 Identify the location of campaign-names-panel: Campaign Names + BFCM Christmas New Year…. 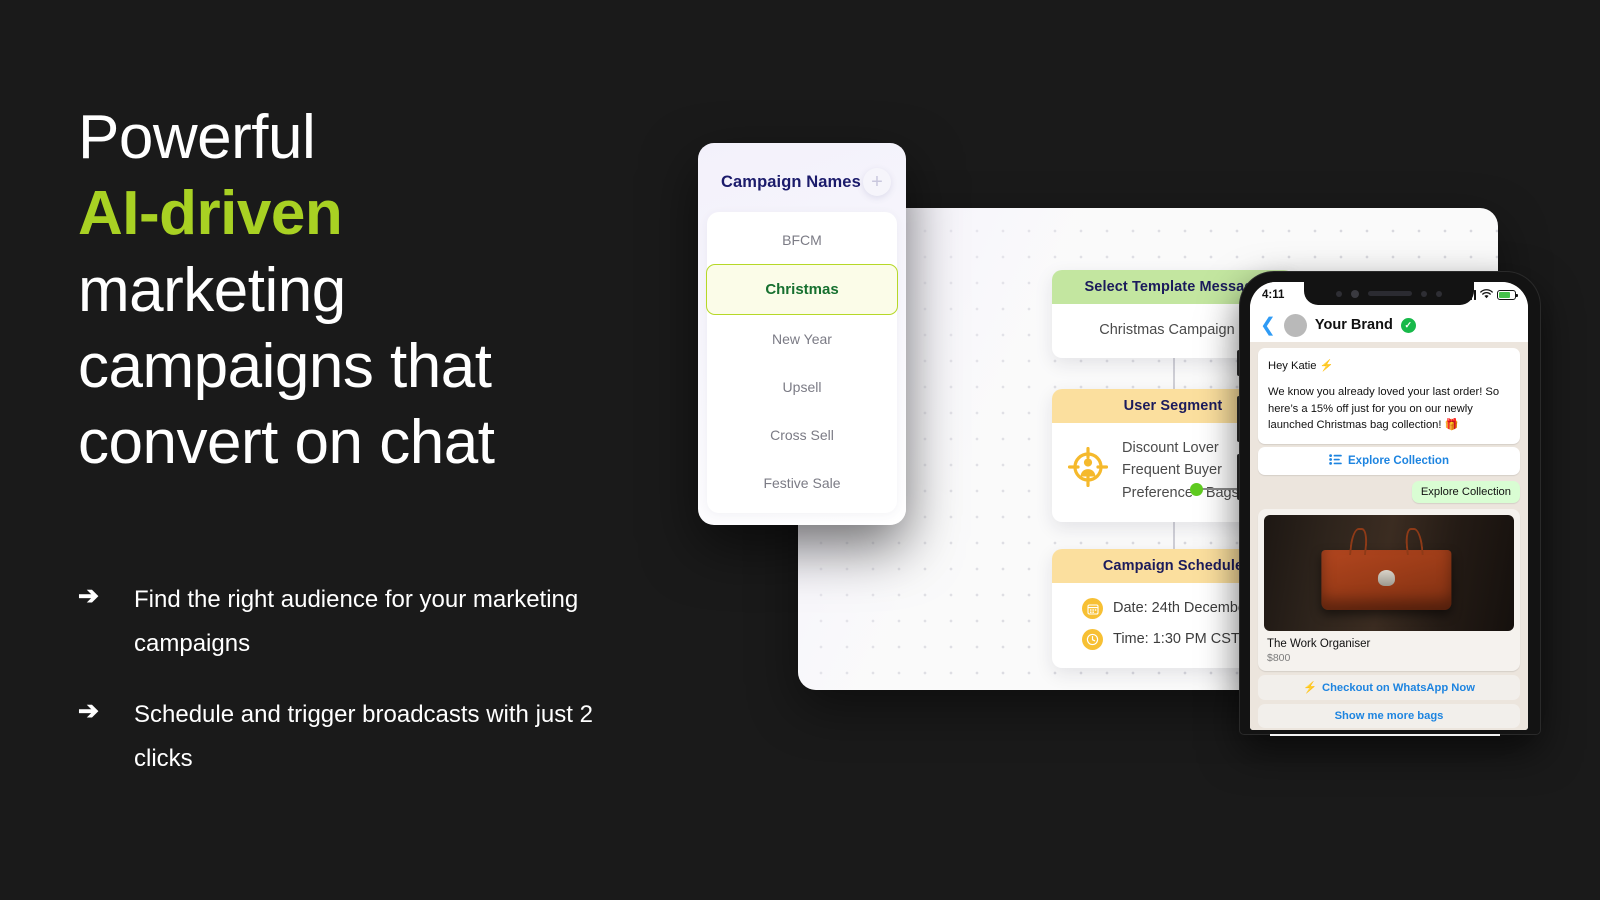
(802, 334).